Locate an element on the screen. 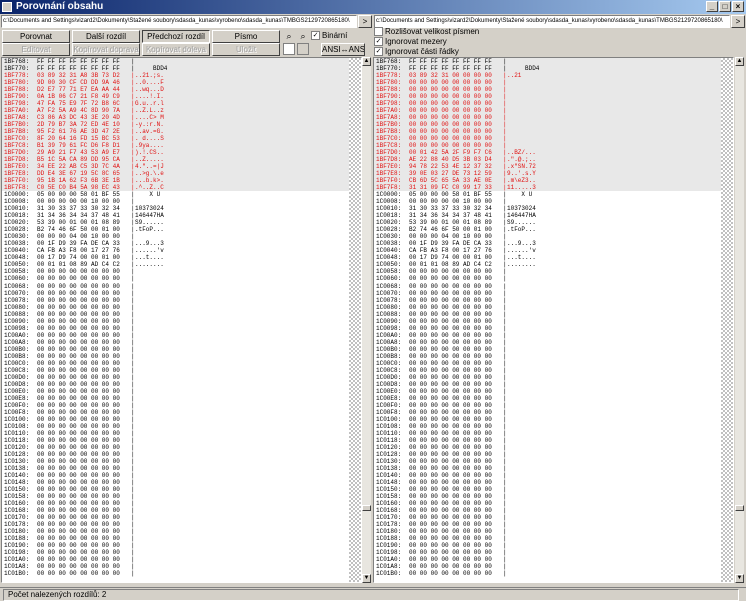  right-scroll-thumb is located at coordinates (739, 508).